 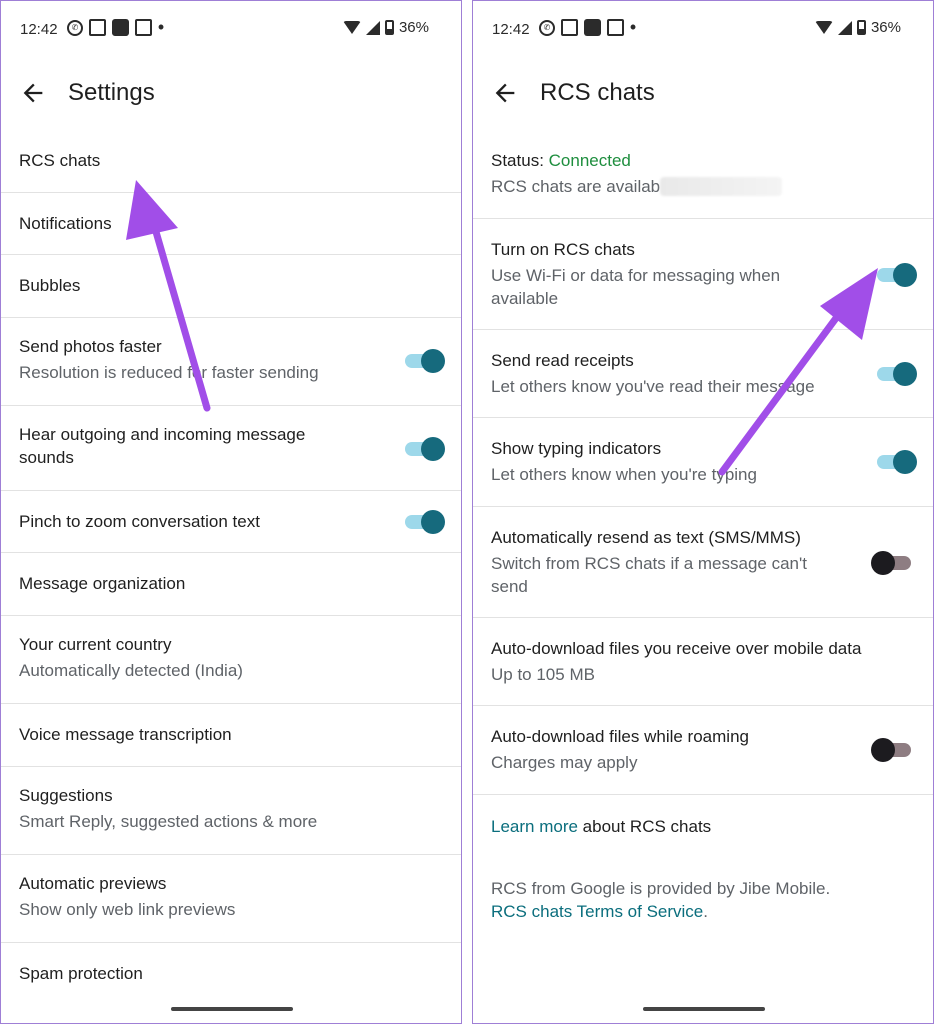 What do you see at coordinates (597, 92) in the screenshot?
I see `page-title: RCS chats` at bounding box center [597, 92].